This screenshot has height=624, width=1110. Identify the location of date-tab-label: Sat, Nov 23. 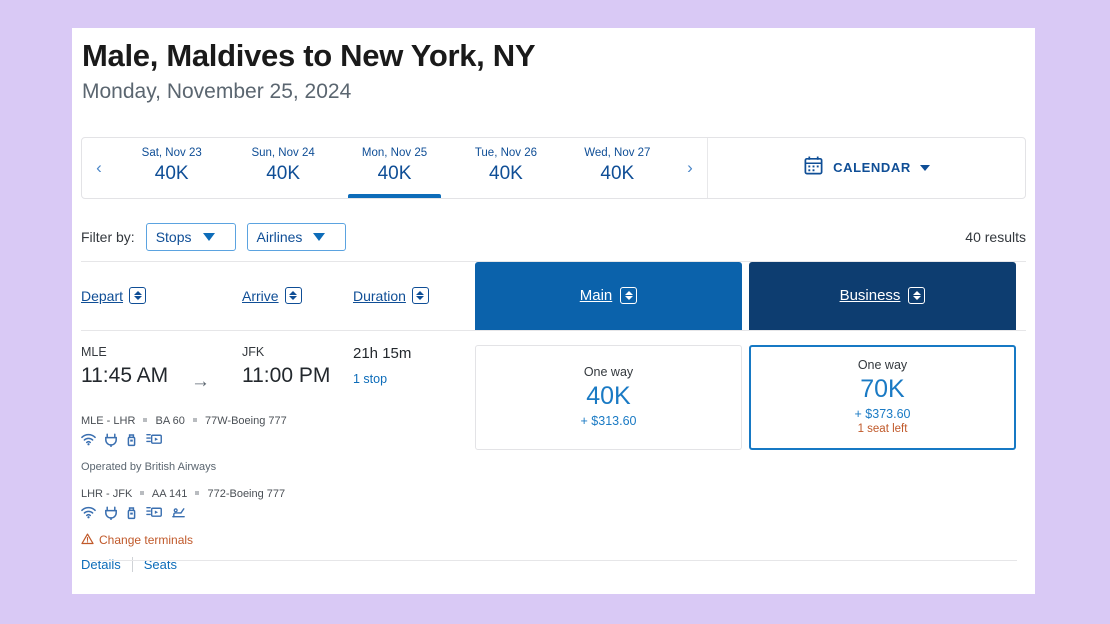
(171, 152).